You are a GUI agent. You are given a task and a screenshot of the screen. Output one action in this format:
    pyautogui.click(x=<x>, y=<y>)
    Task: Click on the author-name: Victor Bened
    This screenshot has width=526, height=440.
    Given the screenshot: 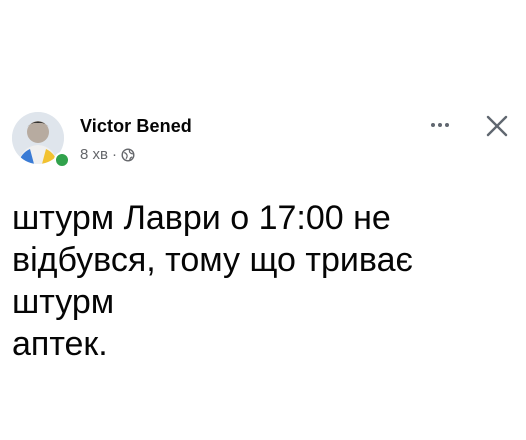 What is the action you would take?
    pyautogui.click(x=136, y=126)
    